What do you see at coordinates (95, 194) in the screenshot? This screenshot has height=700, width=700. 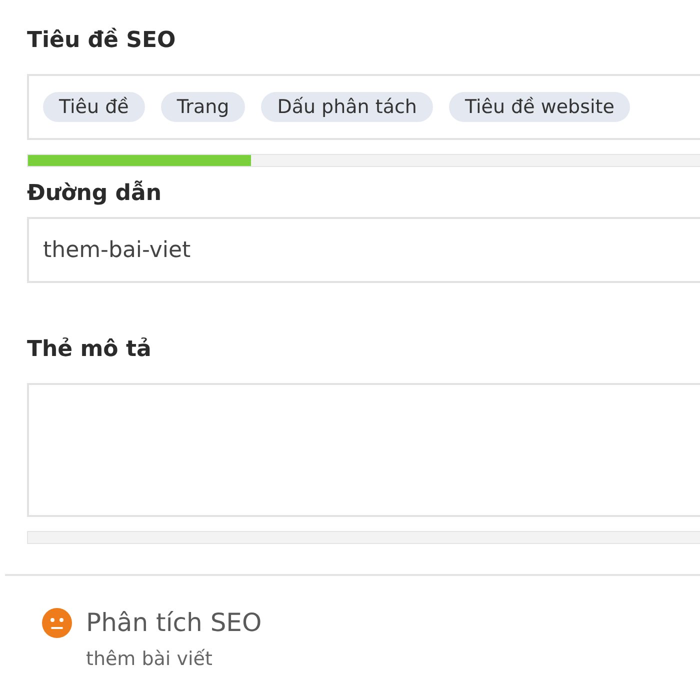 I see `field-label: Đường dẫn` at bounding box center [95, 194].